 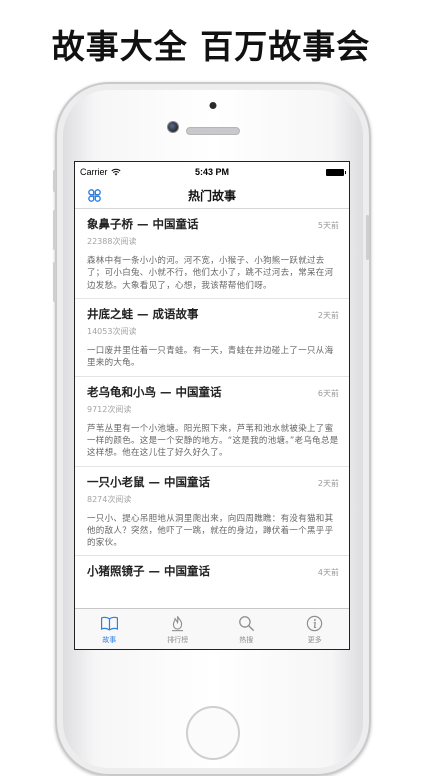 What do you see at coordinates (109, 640) in the screenshot?
I see `tab-label: 故事` at bounding box center [109, 640].